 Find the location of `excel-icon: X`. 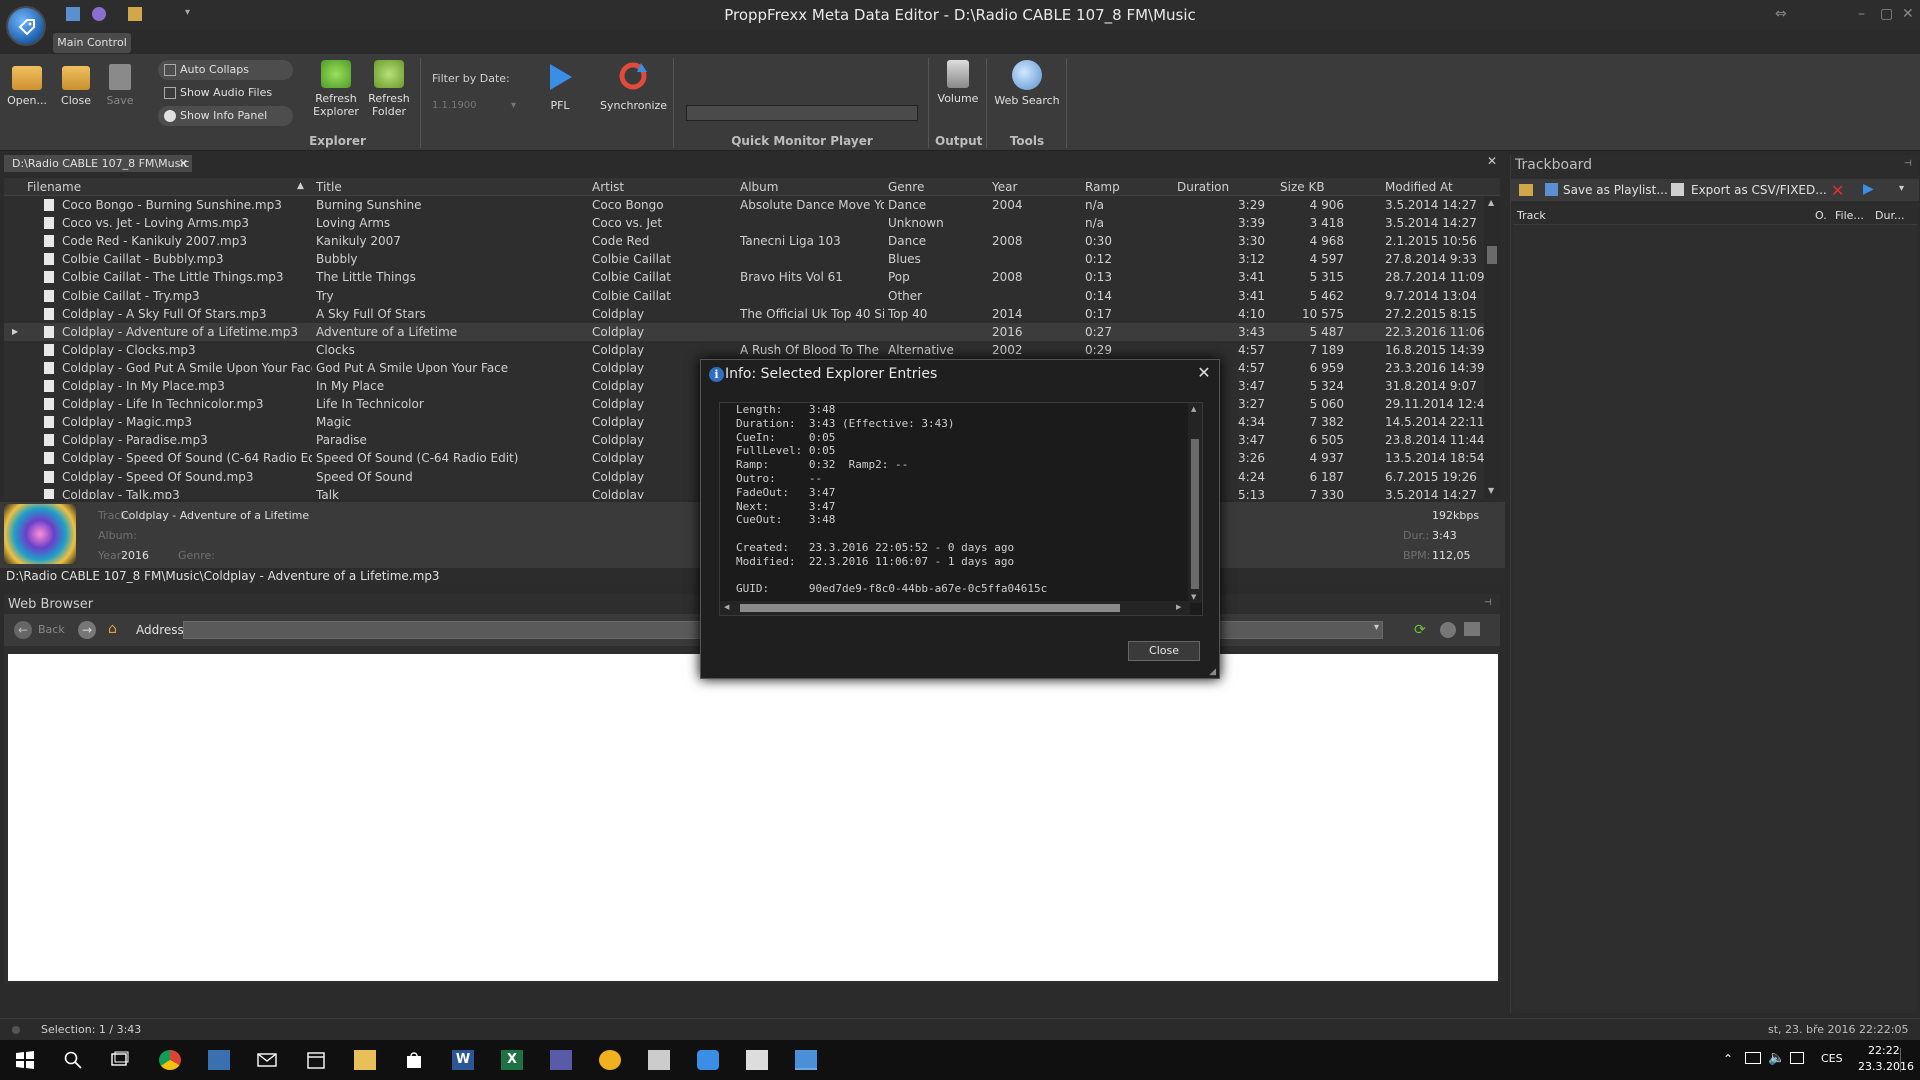

excel-icon: X is located at coordinates (512, 1060).